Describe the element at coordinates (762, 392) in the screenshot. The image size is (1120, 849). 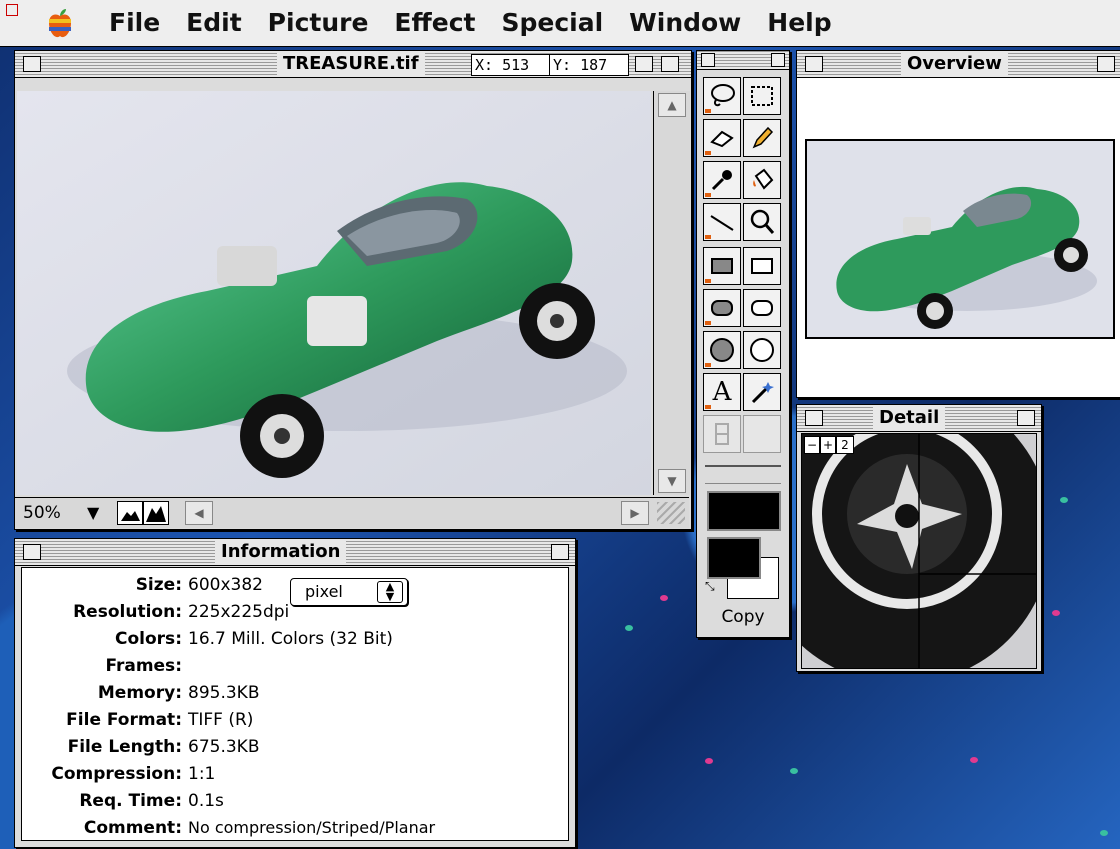
I see `magic-wand-icon` at that location.